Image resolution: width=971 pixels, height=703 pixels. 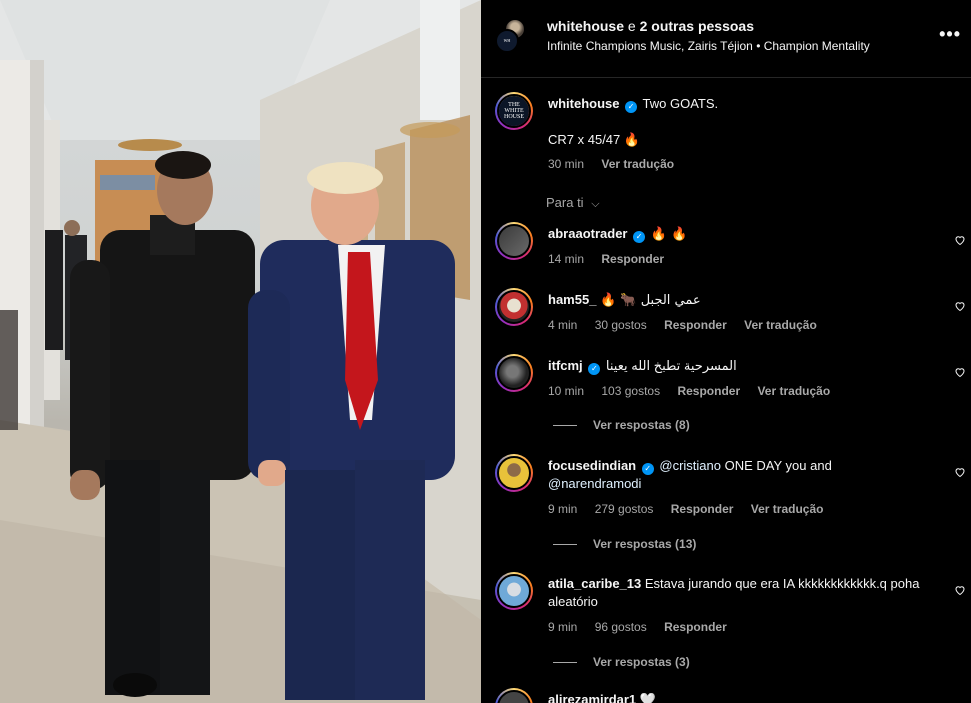 I want to click on caption-text-line1: Two GOATS., so click(x=680, y=103).